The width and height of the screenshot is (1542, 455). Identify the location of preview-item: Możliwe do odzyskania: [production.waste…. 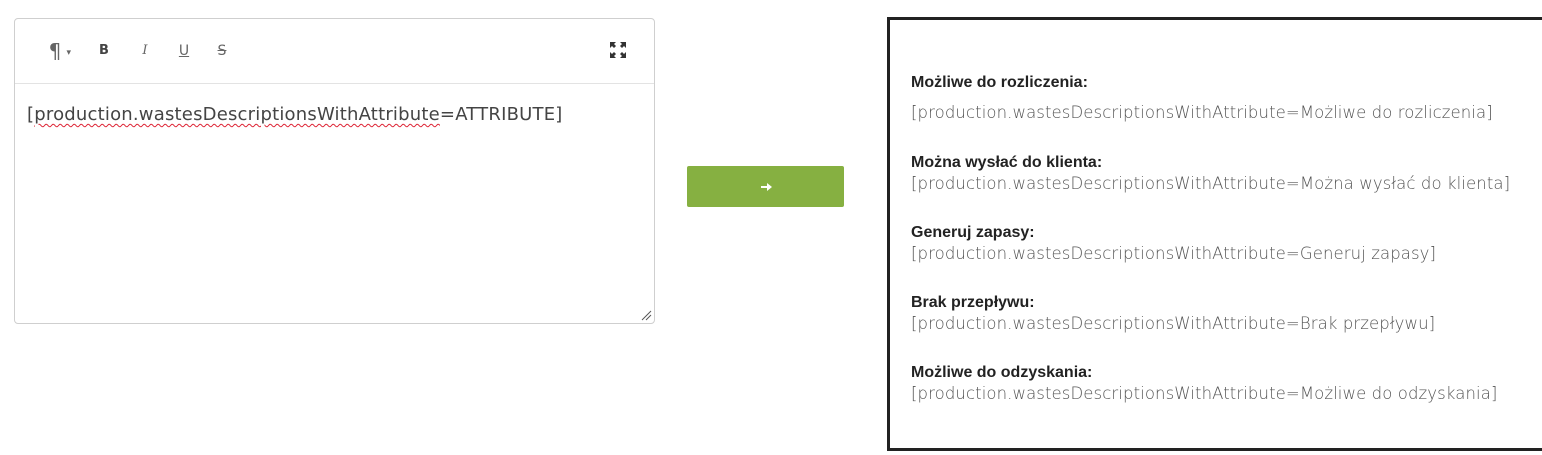
(1204, 384).